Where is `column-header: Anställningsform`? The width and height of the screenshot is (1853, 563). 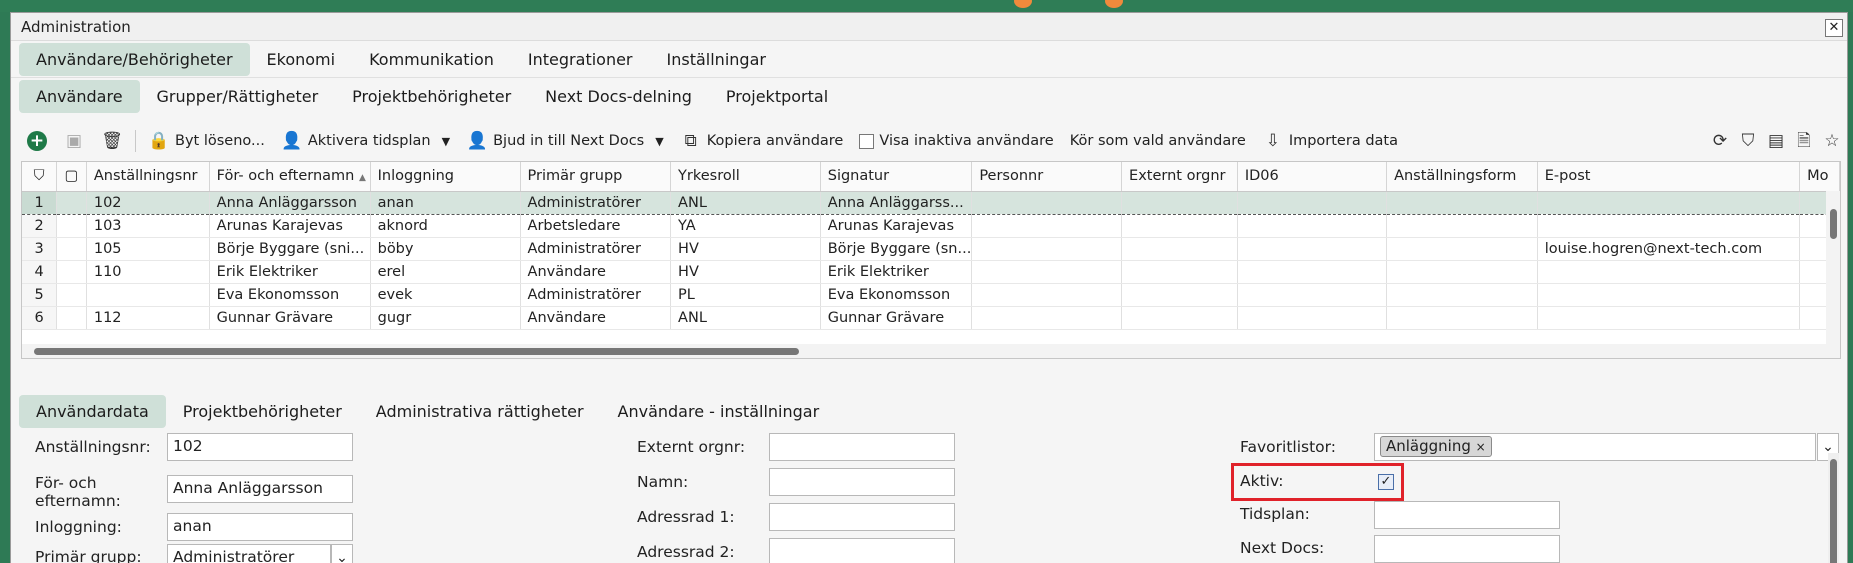
column-header: Anställningsform is located at coordinates (1462, 177).